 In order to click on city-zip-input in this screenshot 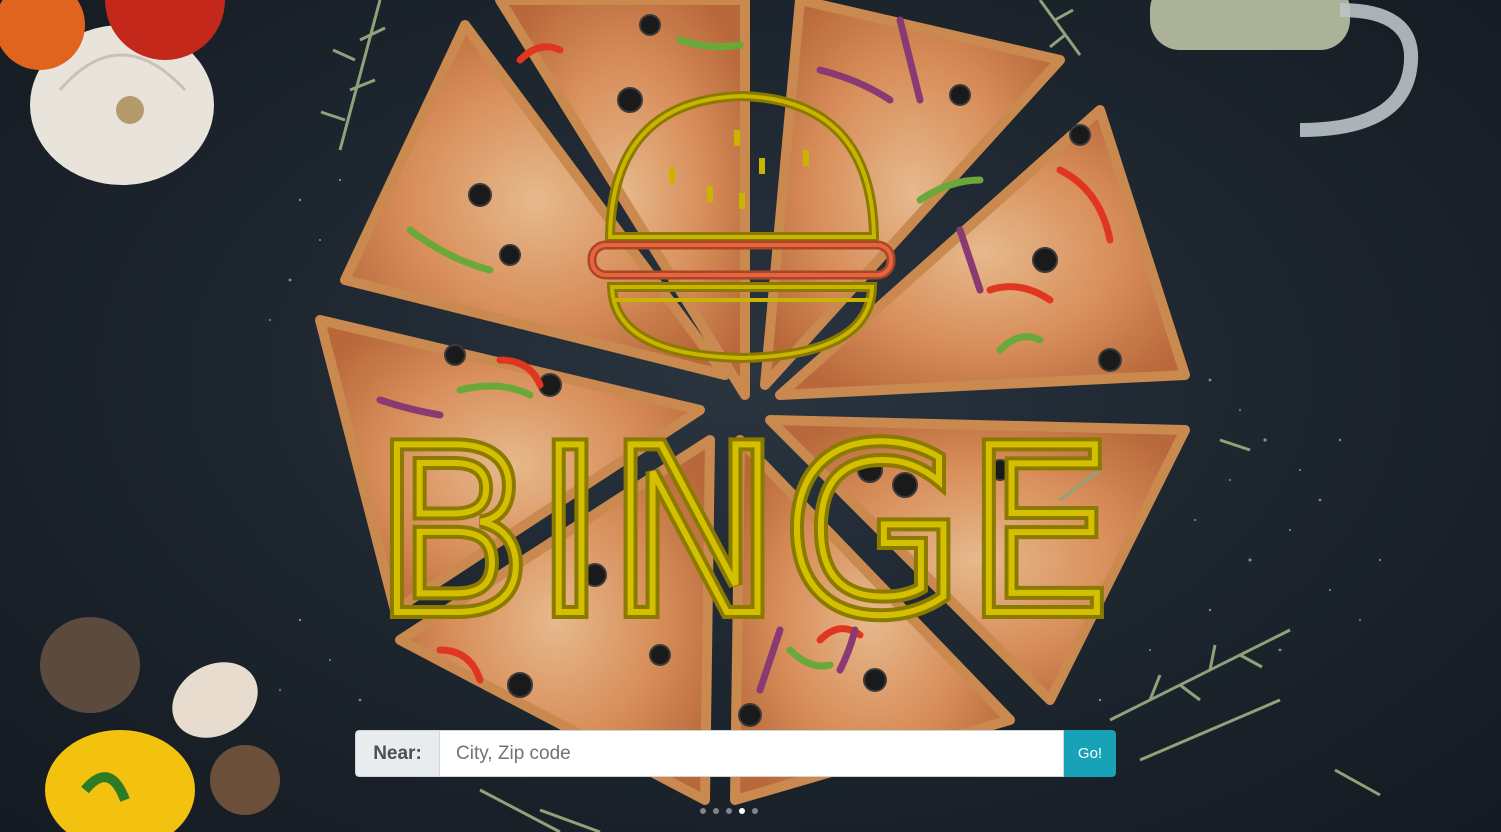, I will do `click(751, 753)`.